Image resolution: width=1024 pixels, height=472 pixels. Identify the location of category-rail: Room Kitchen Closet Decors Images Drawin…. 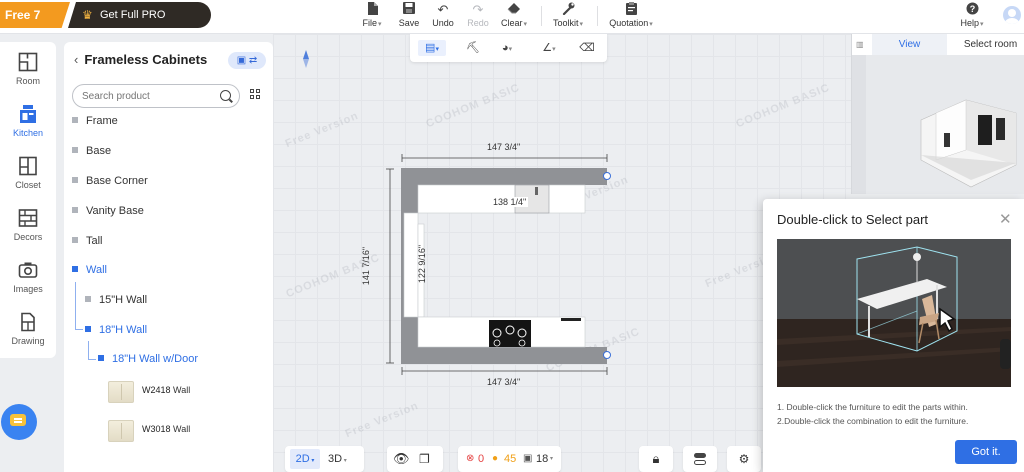
(28, 200).